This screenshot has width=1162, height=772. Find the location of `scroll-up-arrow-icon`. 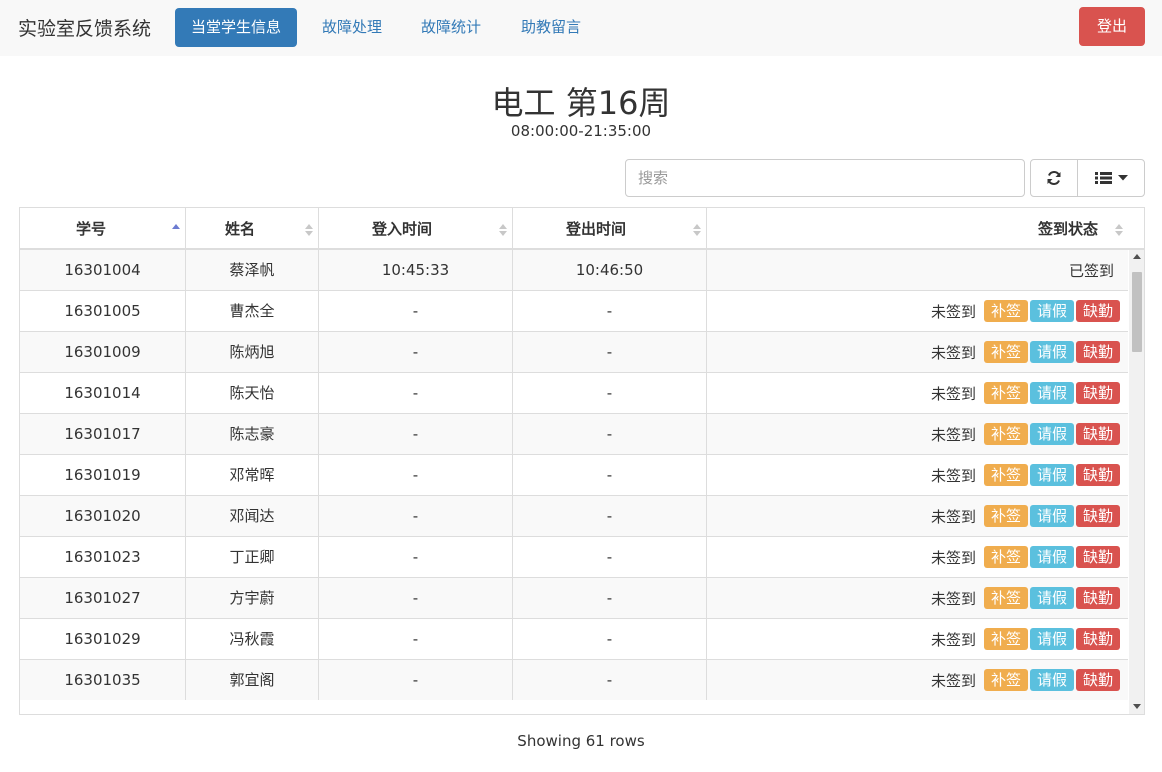

scroll-up-arrow-icon is located at coordinates (1137, 256).